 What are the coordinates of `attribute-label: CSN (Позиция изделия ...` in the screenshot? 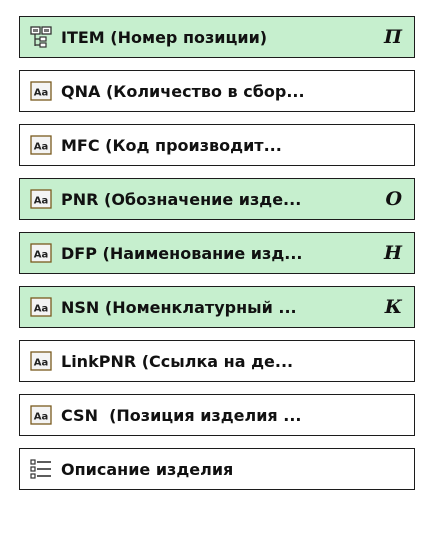 It's located at (181, 415).